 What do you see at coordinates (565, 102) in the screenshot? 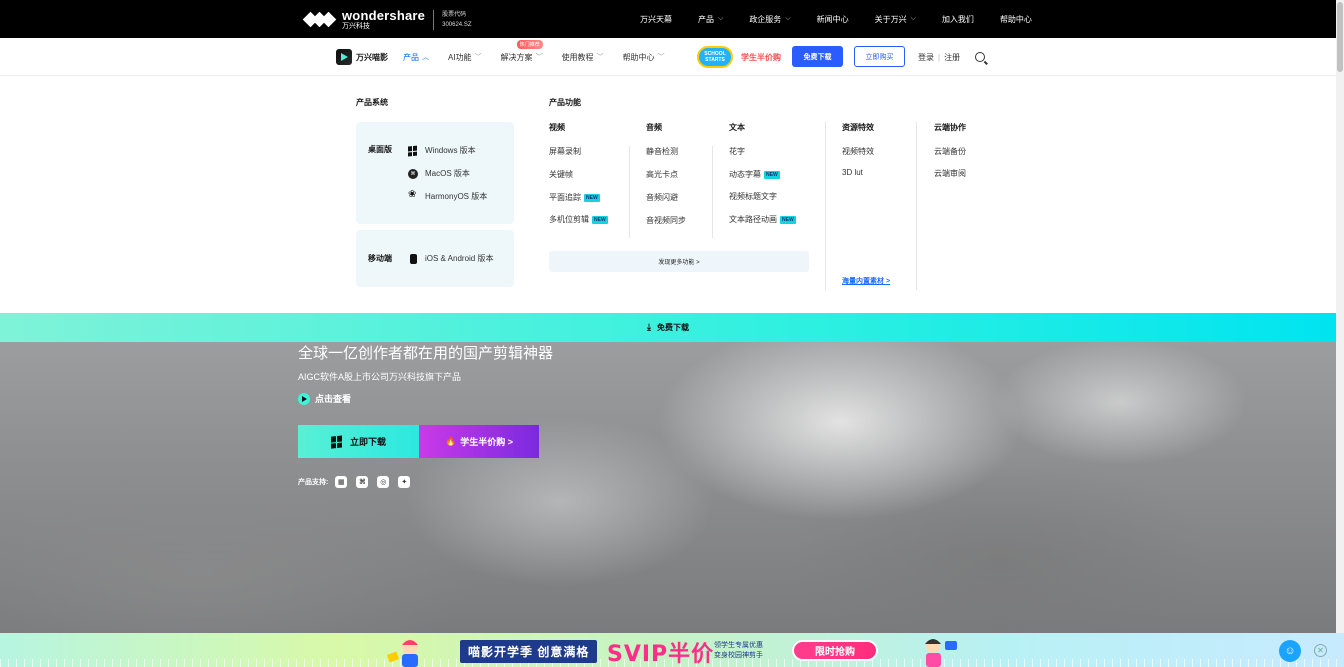
I see `product-features-title: 产品功能` at bounding box center [565, 102].